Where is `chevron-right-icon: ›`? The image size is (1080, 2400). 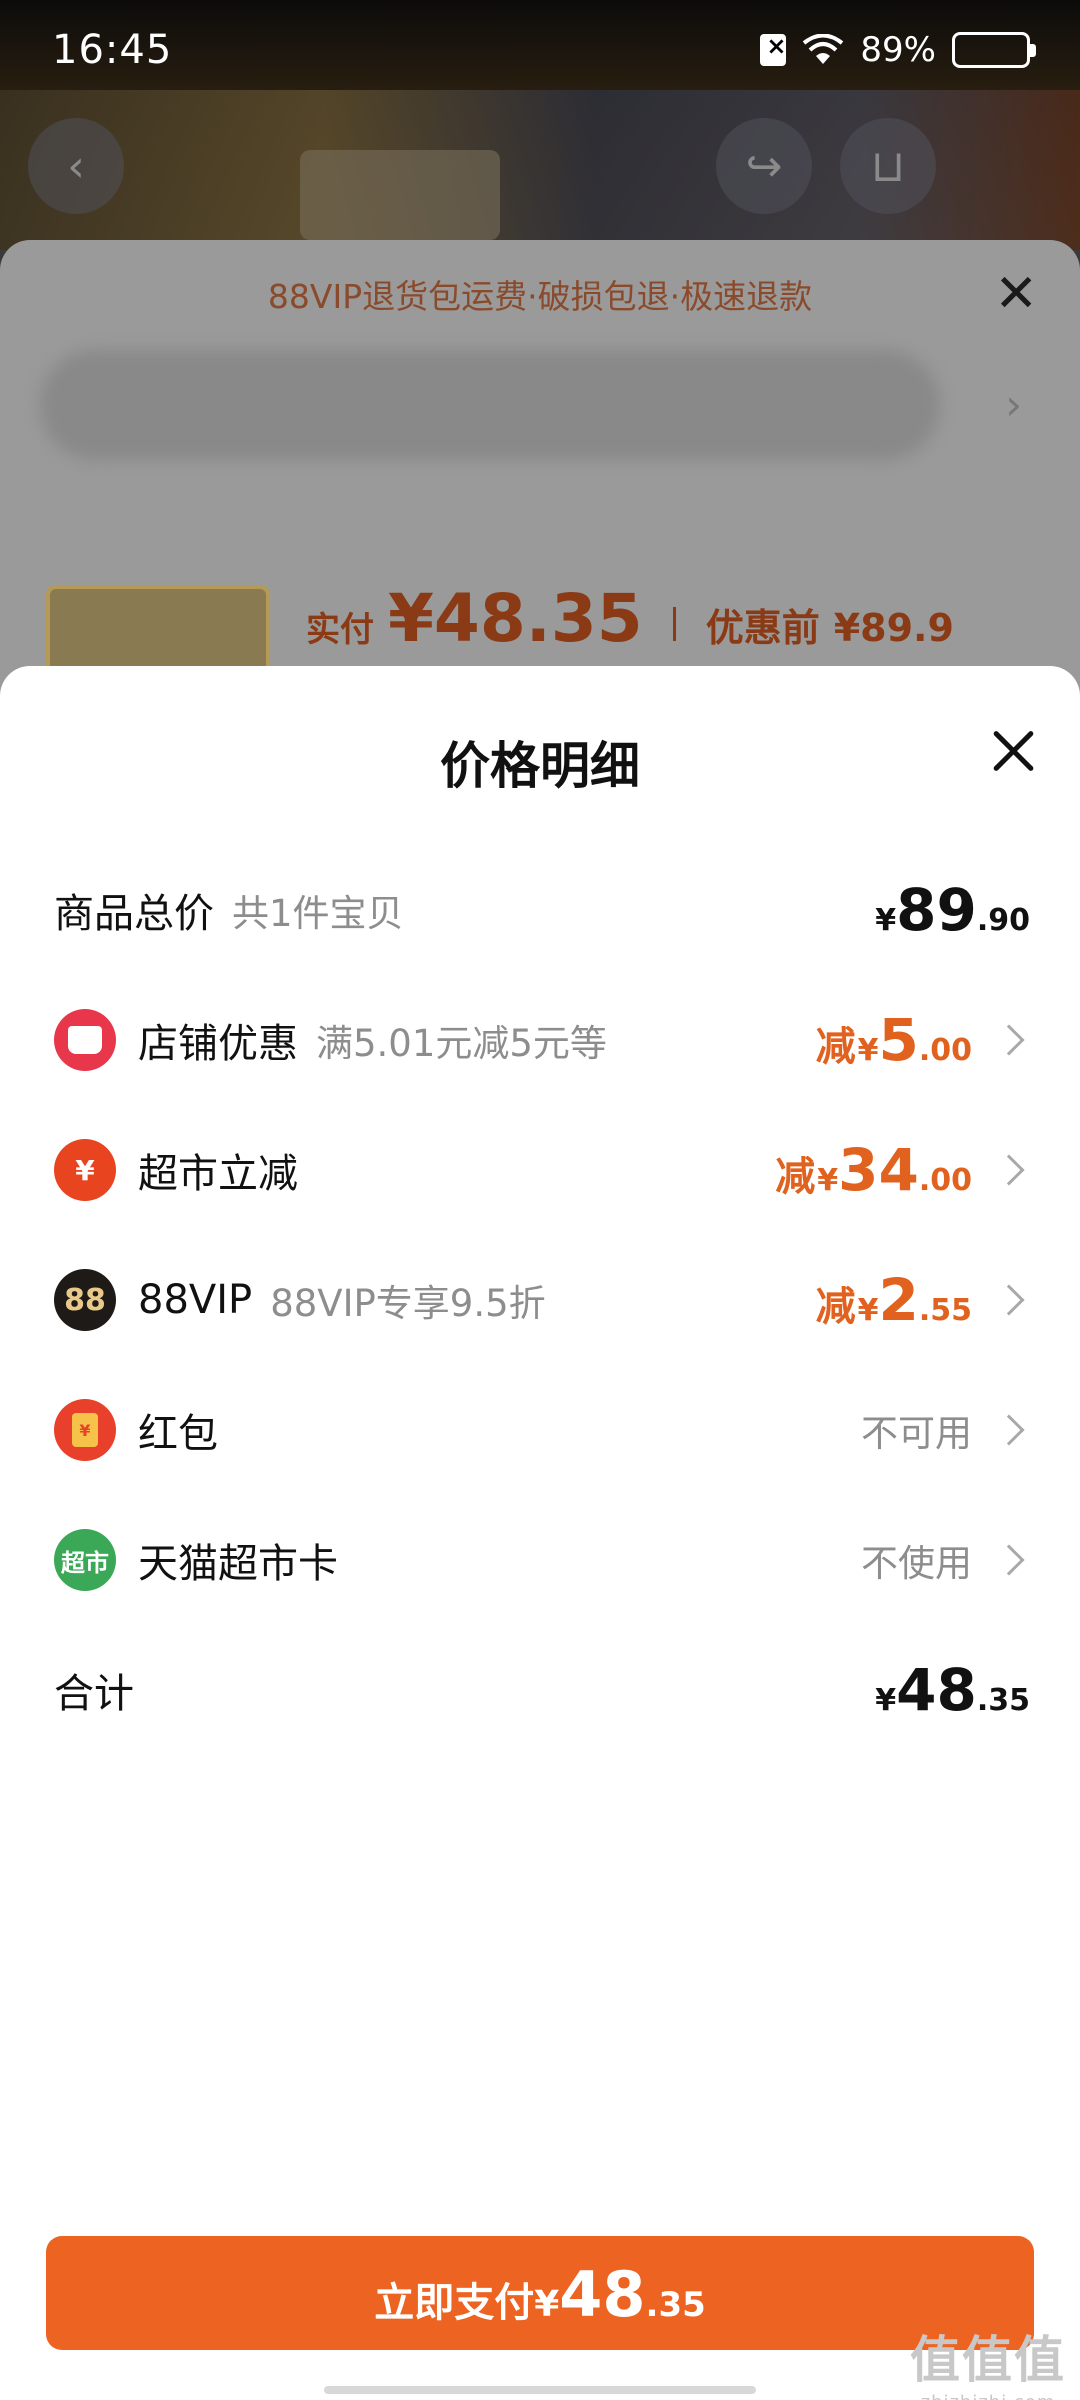 chevron-right-icon: › is located at coordinates (1013, 404).